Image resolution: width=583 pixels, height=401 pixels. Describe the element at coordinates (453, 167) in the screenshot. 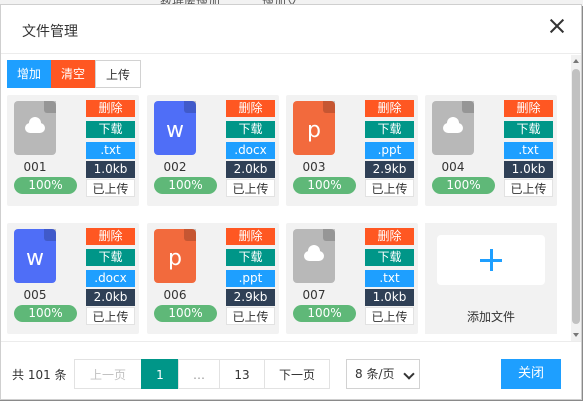

I see `file-name: 004` at that location.